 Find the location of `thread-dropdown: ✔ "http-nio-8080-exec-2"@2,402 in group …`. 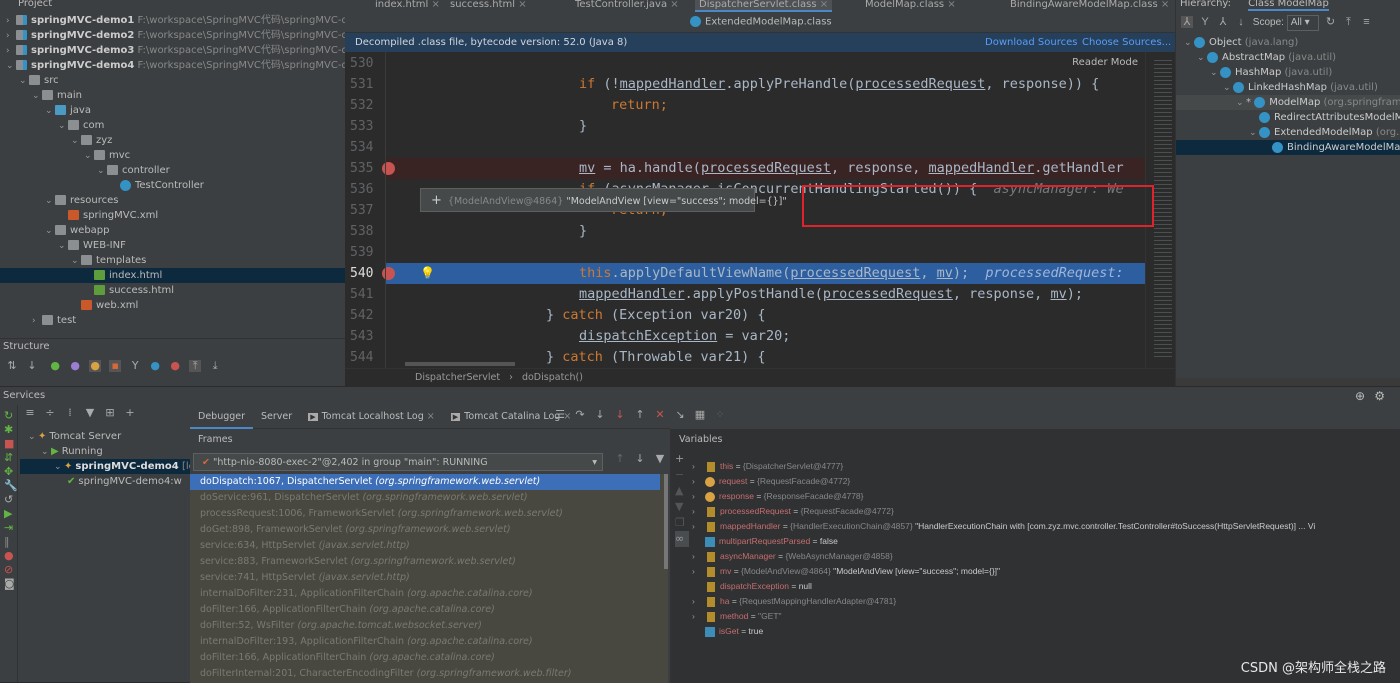

thread-dropdown: ✔ "http-nio-8080-exec-2"@2,402 in group … is located at coordinates (398, 462).